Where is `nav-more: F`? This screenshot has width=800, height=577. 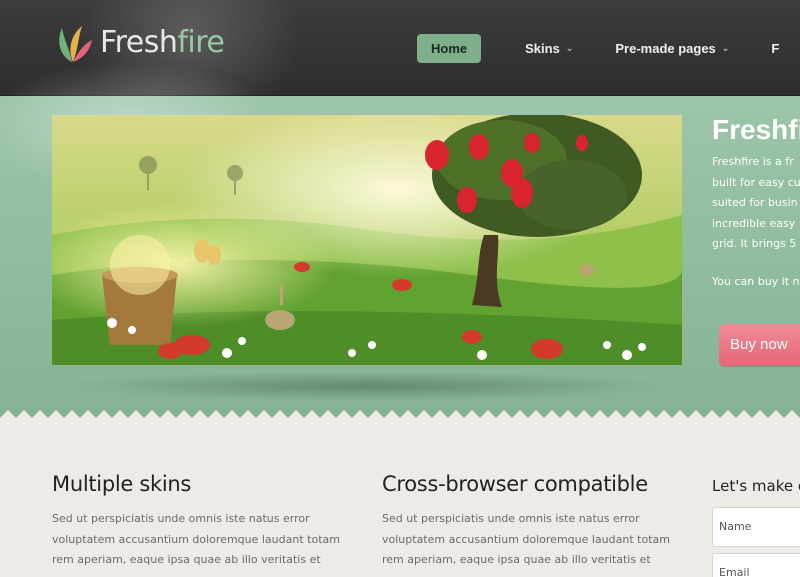 nav-more: F is located at coordinates (775, 48).